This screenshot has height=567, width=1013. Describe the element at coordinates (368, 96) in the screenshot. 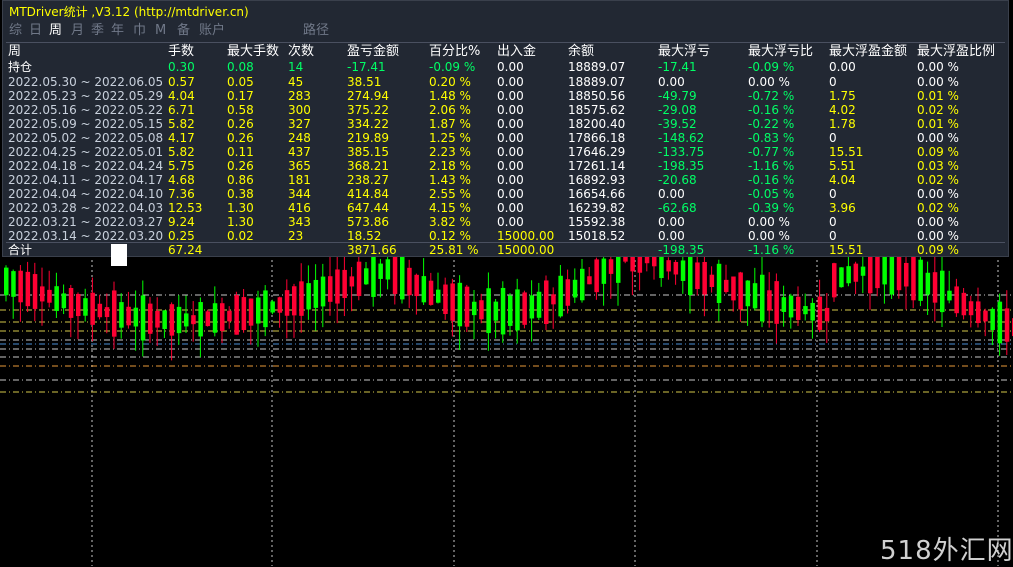

I see `table-cell: 274.94` at that location.